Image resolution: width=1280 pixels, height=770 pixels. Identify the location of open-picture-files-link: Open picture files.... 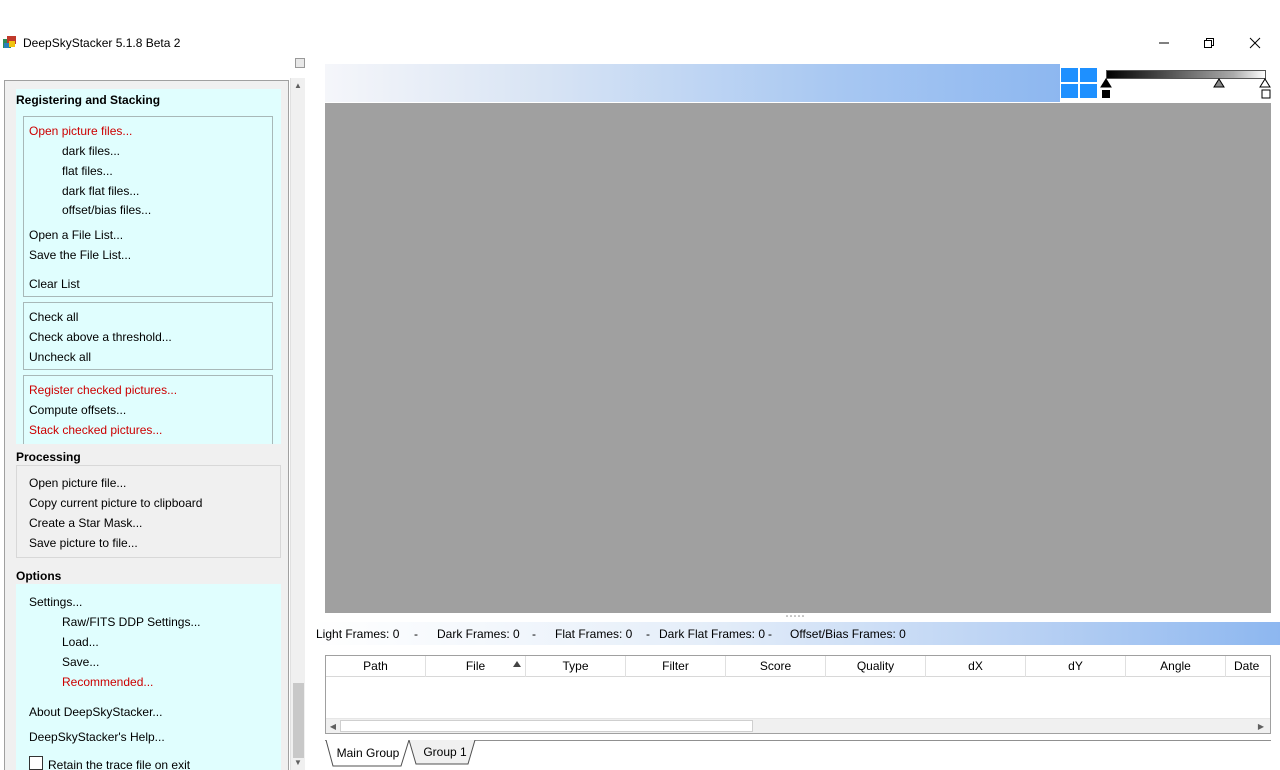
(80, 131).